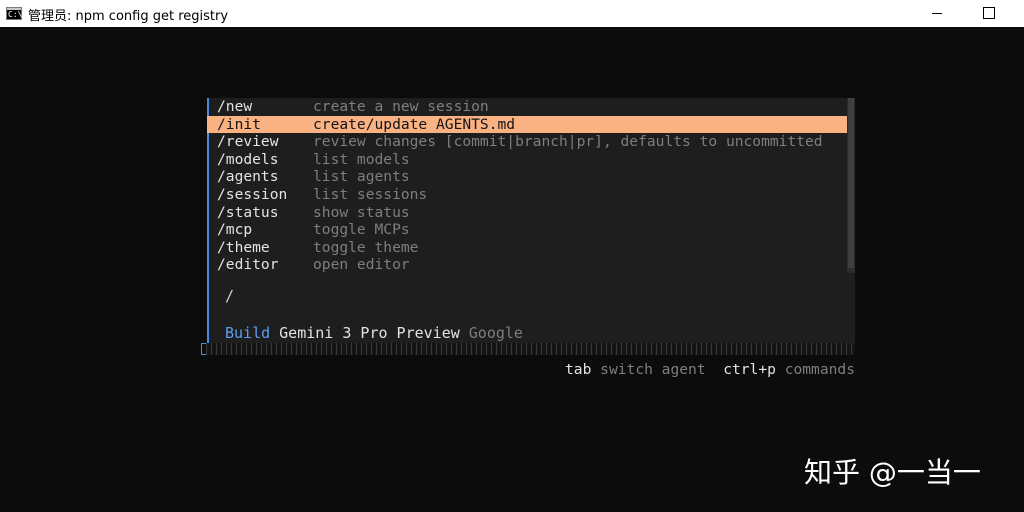 The height and width of the screenshot is (512, 1024). Describe the element at coordinates (248, 142) in the screenshot. I see `menu-item-command: /review` at that location.